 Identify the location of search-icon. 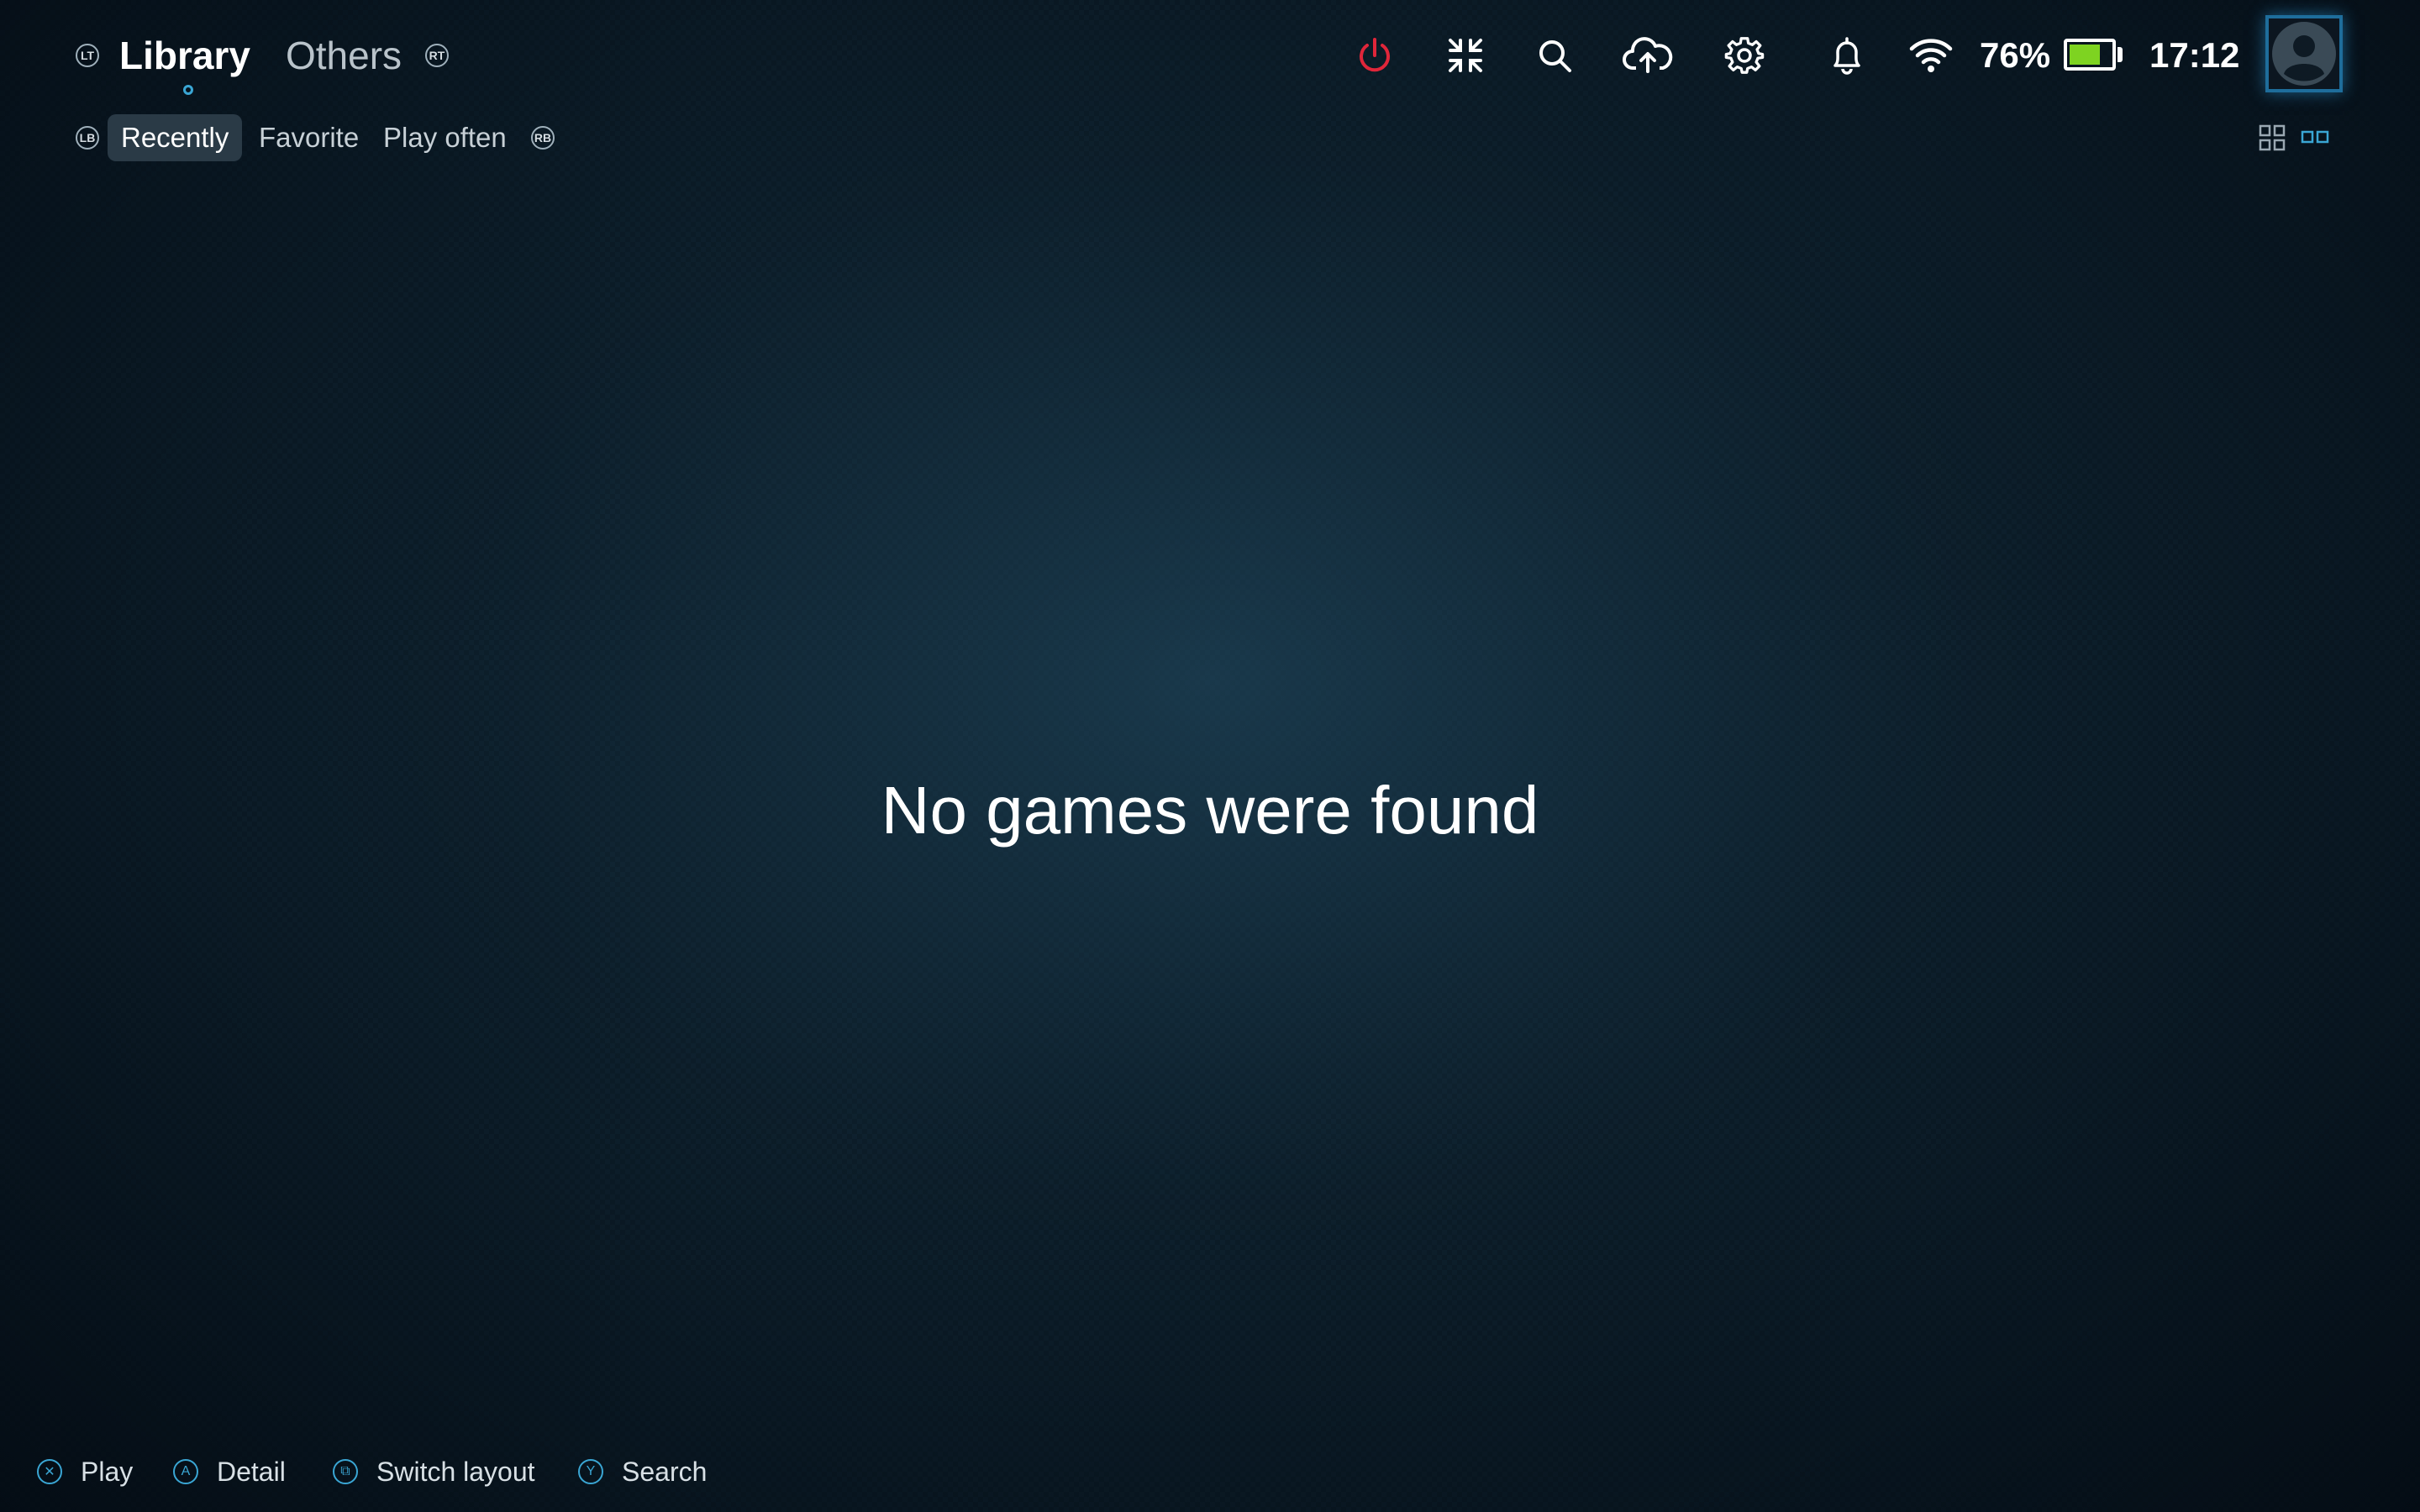
(1555, 55).